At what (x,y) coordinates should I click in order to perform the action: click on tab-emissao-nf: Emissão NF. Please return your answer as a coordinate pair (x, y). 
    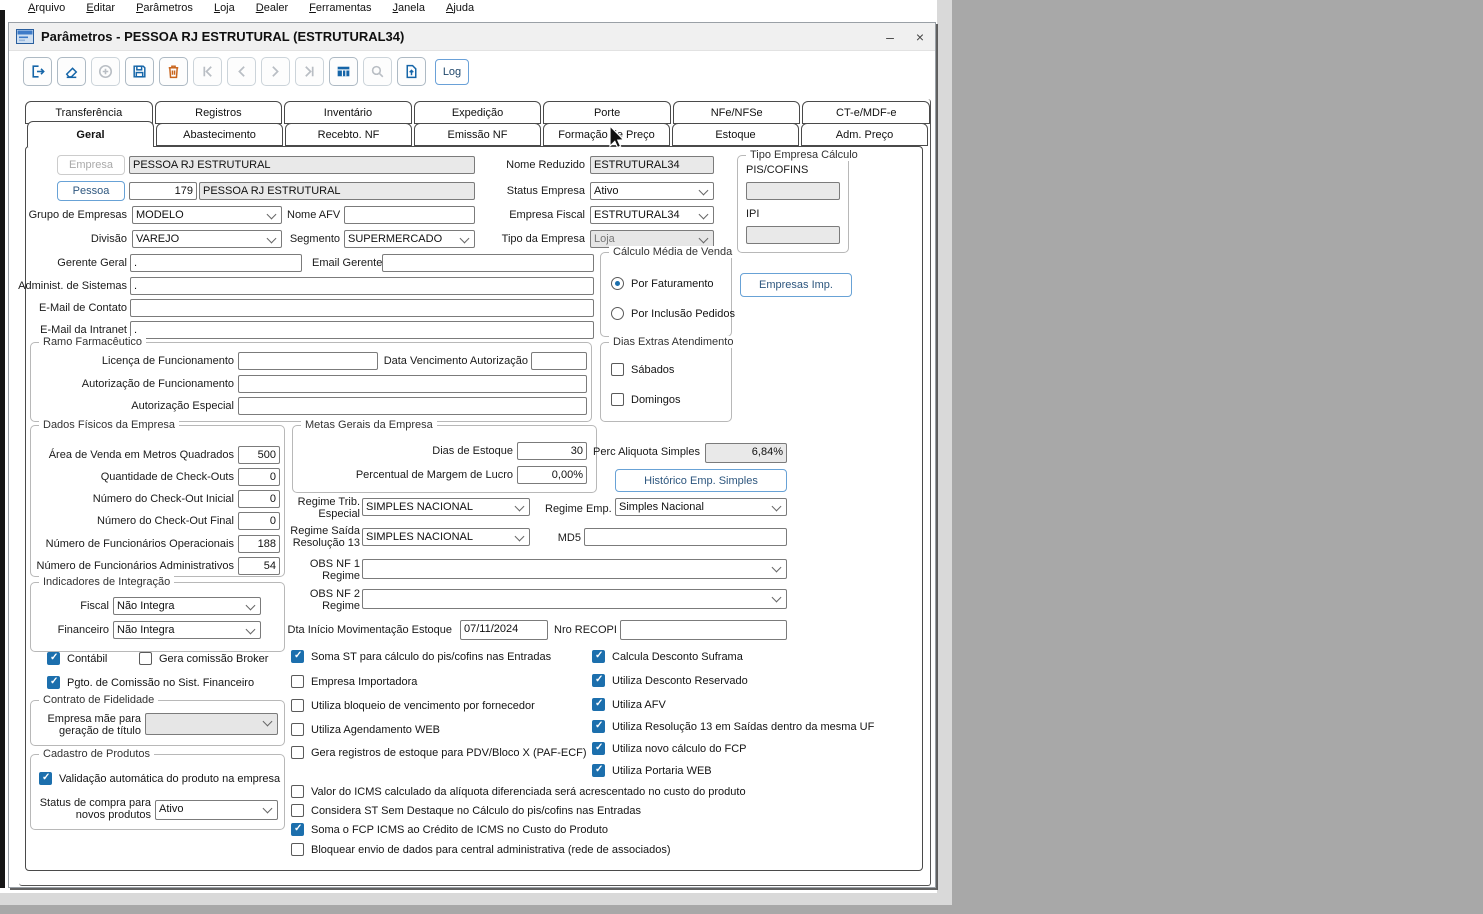
    Looking at the image, I should click on (477, 134).